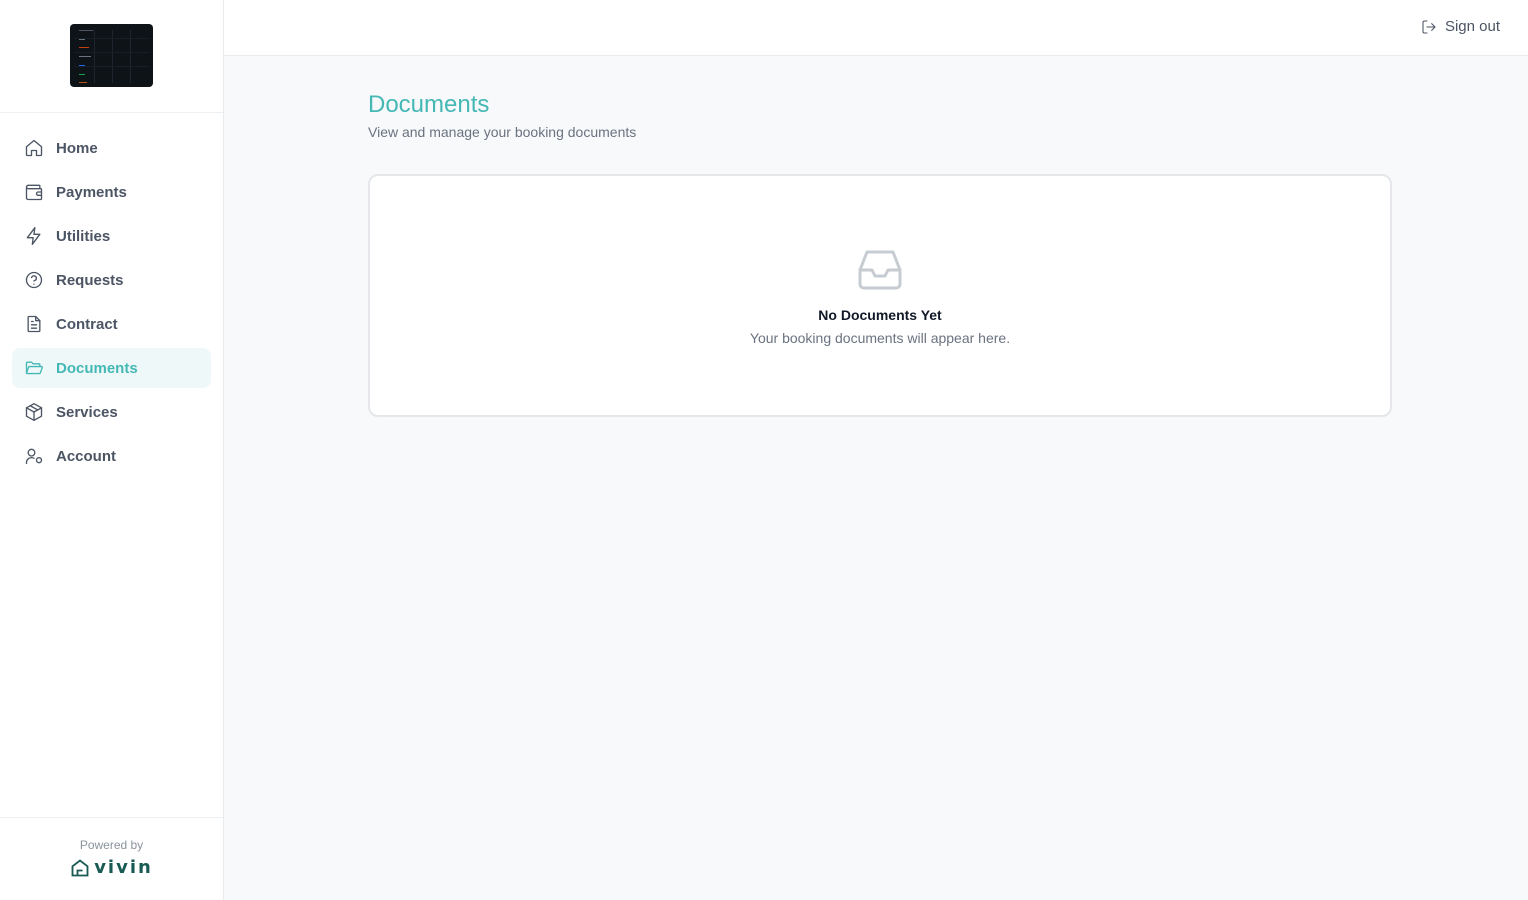 This screenshot has width=1528, height=900. Describe the element at coordinates (34, 412) in the screenshot. I see `package-icon` at that location.